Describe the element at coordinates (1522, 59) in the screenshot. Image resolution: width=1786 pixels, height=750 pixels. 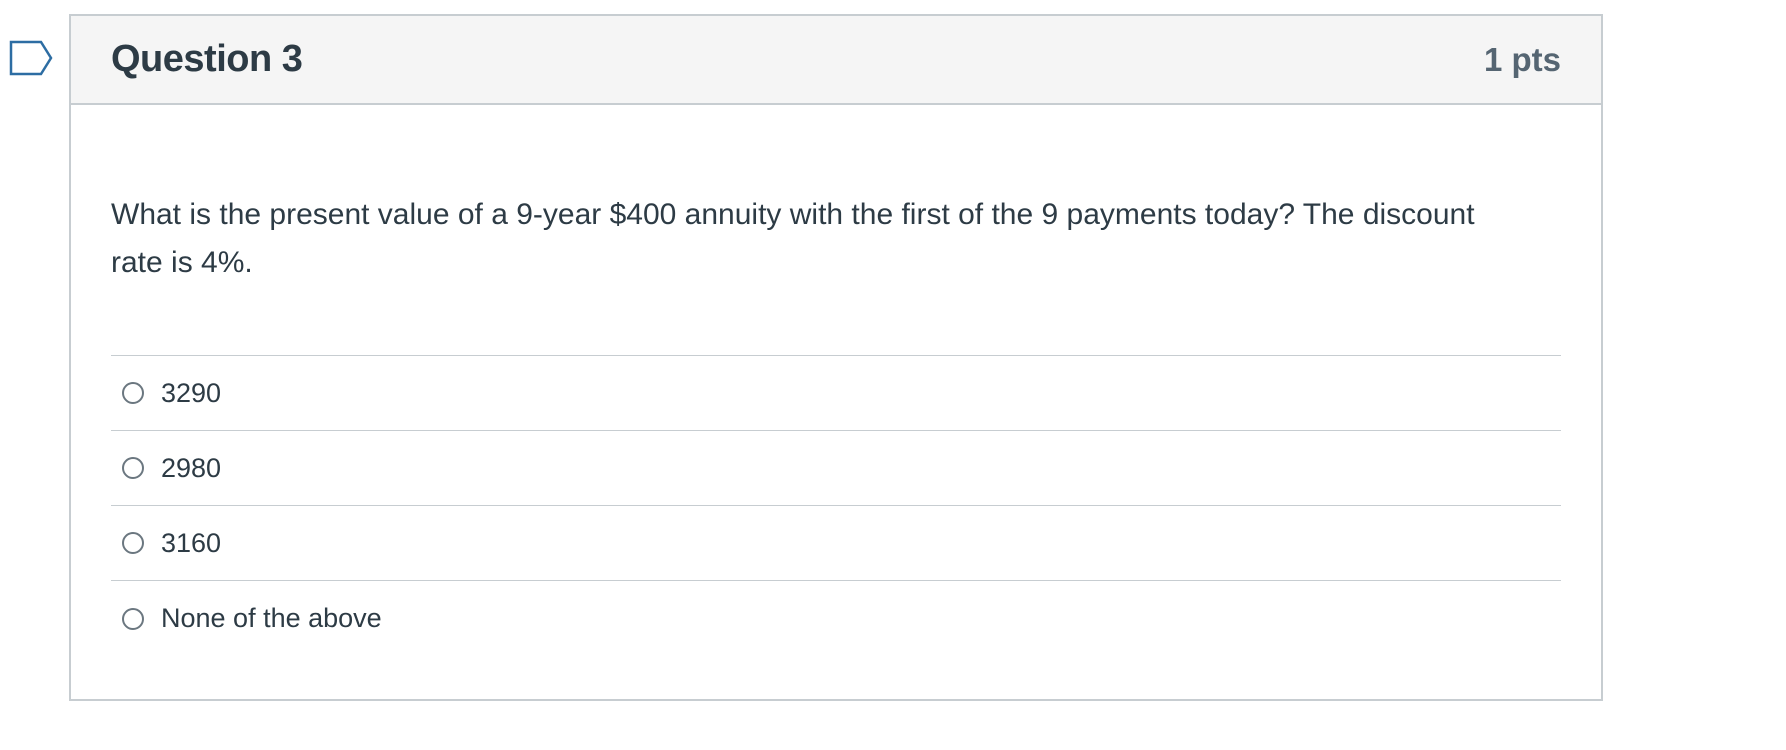
I see `question-points: 1 pts` at that location.